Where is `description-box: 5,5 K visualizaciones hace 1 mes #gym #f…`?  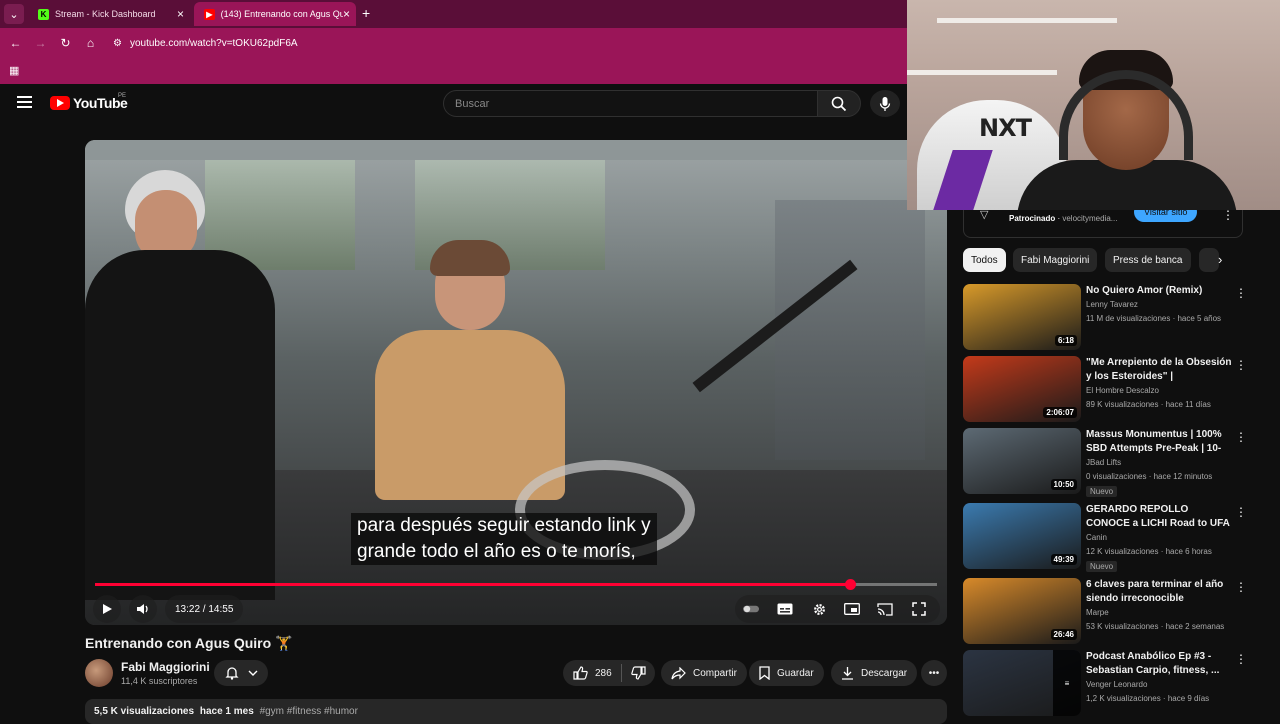
description-box: 5,5 K visualizaciones hace 1 mes #gym #f… is located at coordinates (516, 711).